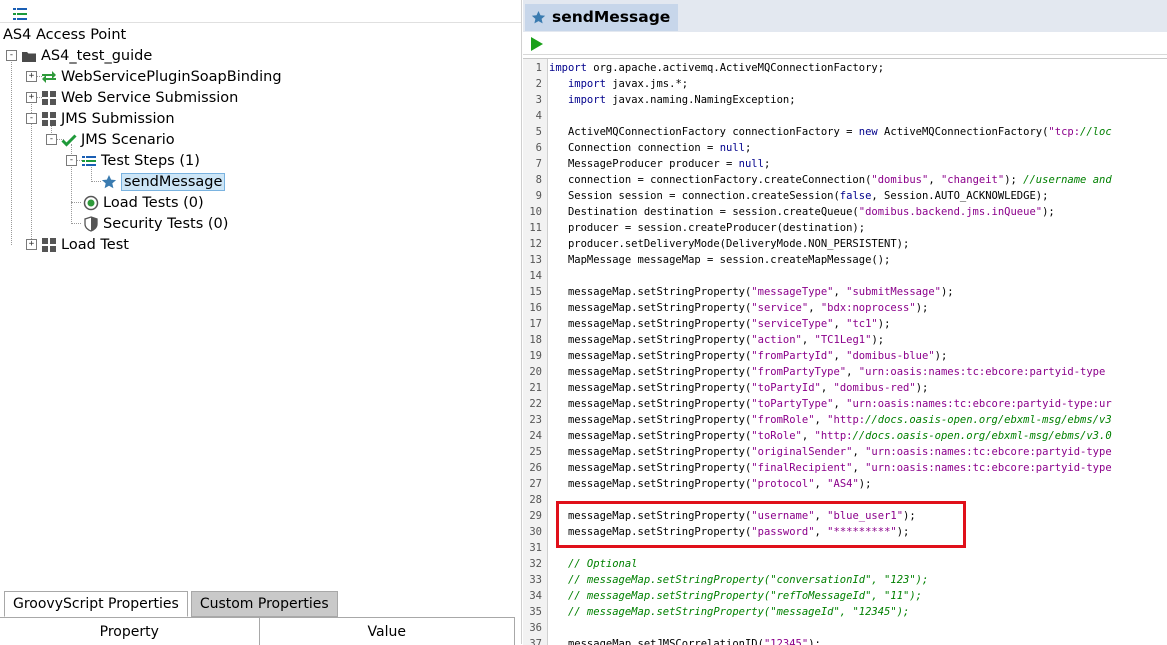  Describe the element at coordinates (538, 196) in the screenshot. I see `line-number: 9` at that location.